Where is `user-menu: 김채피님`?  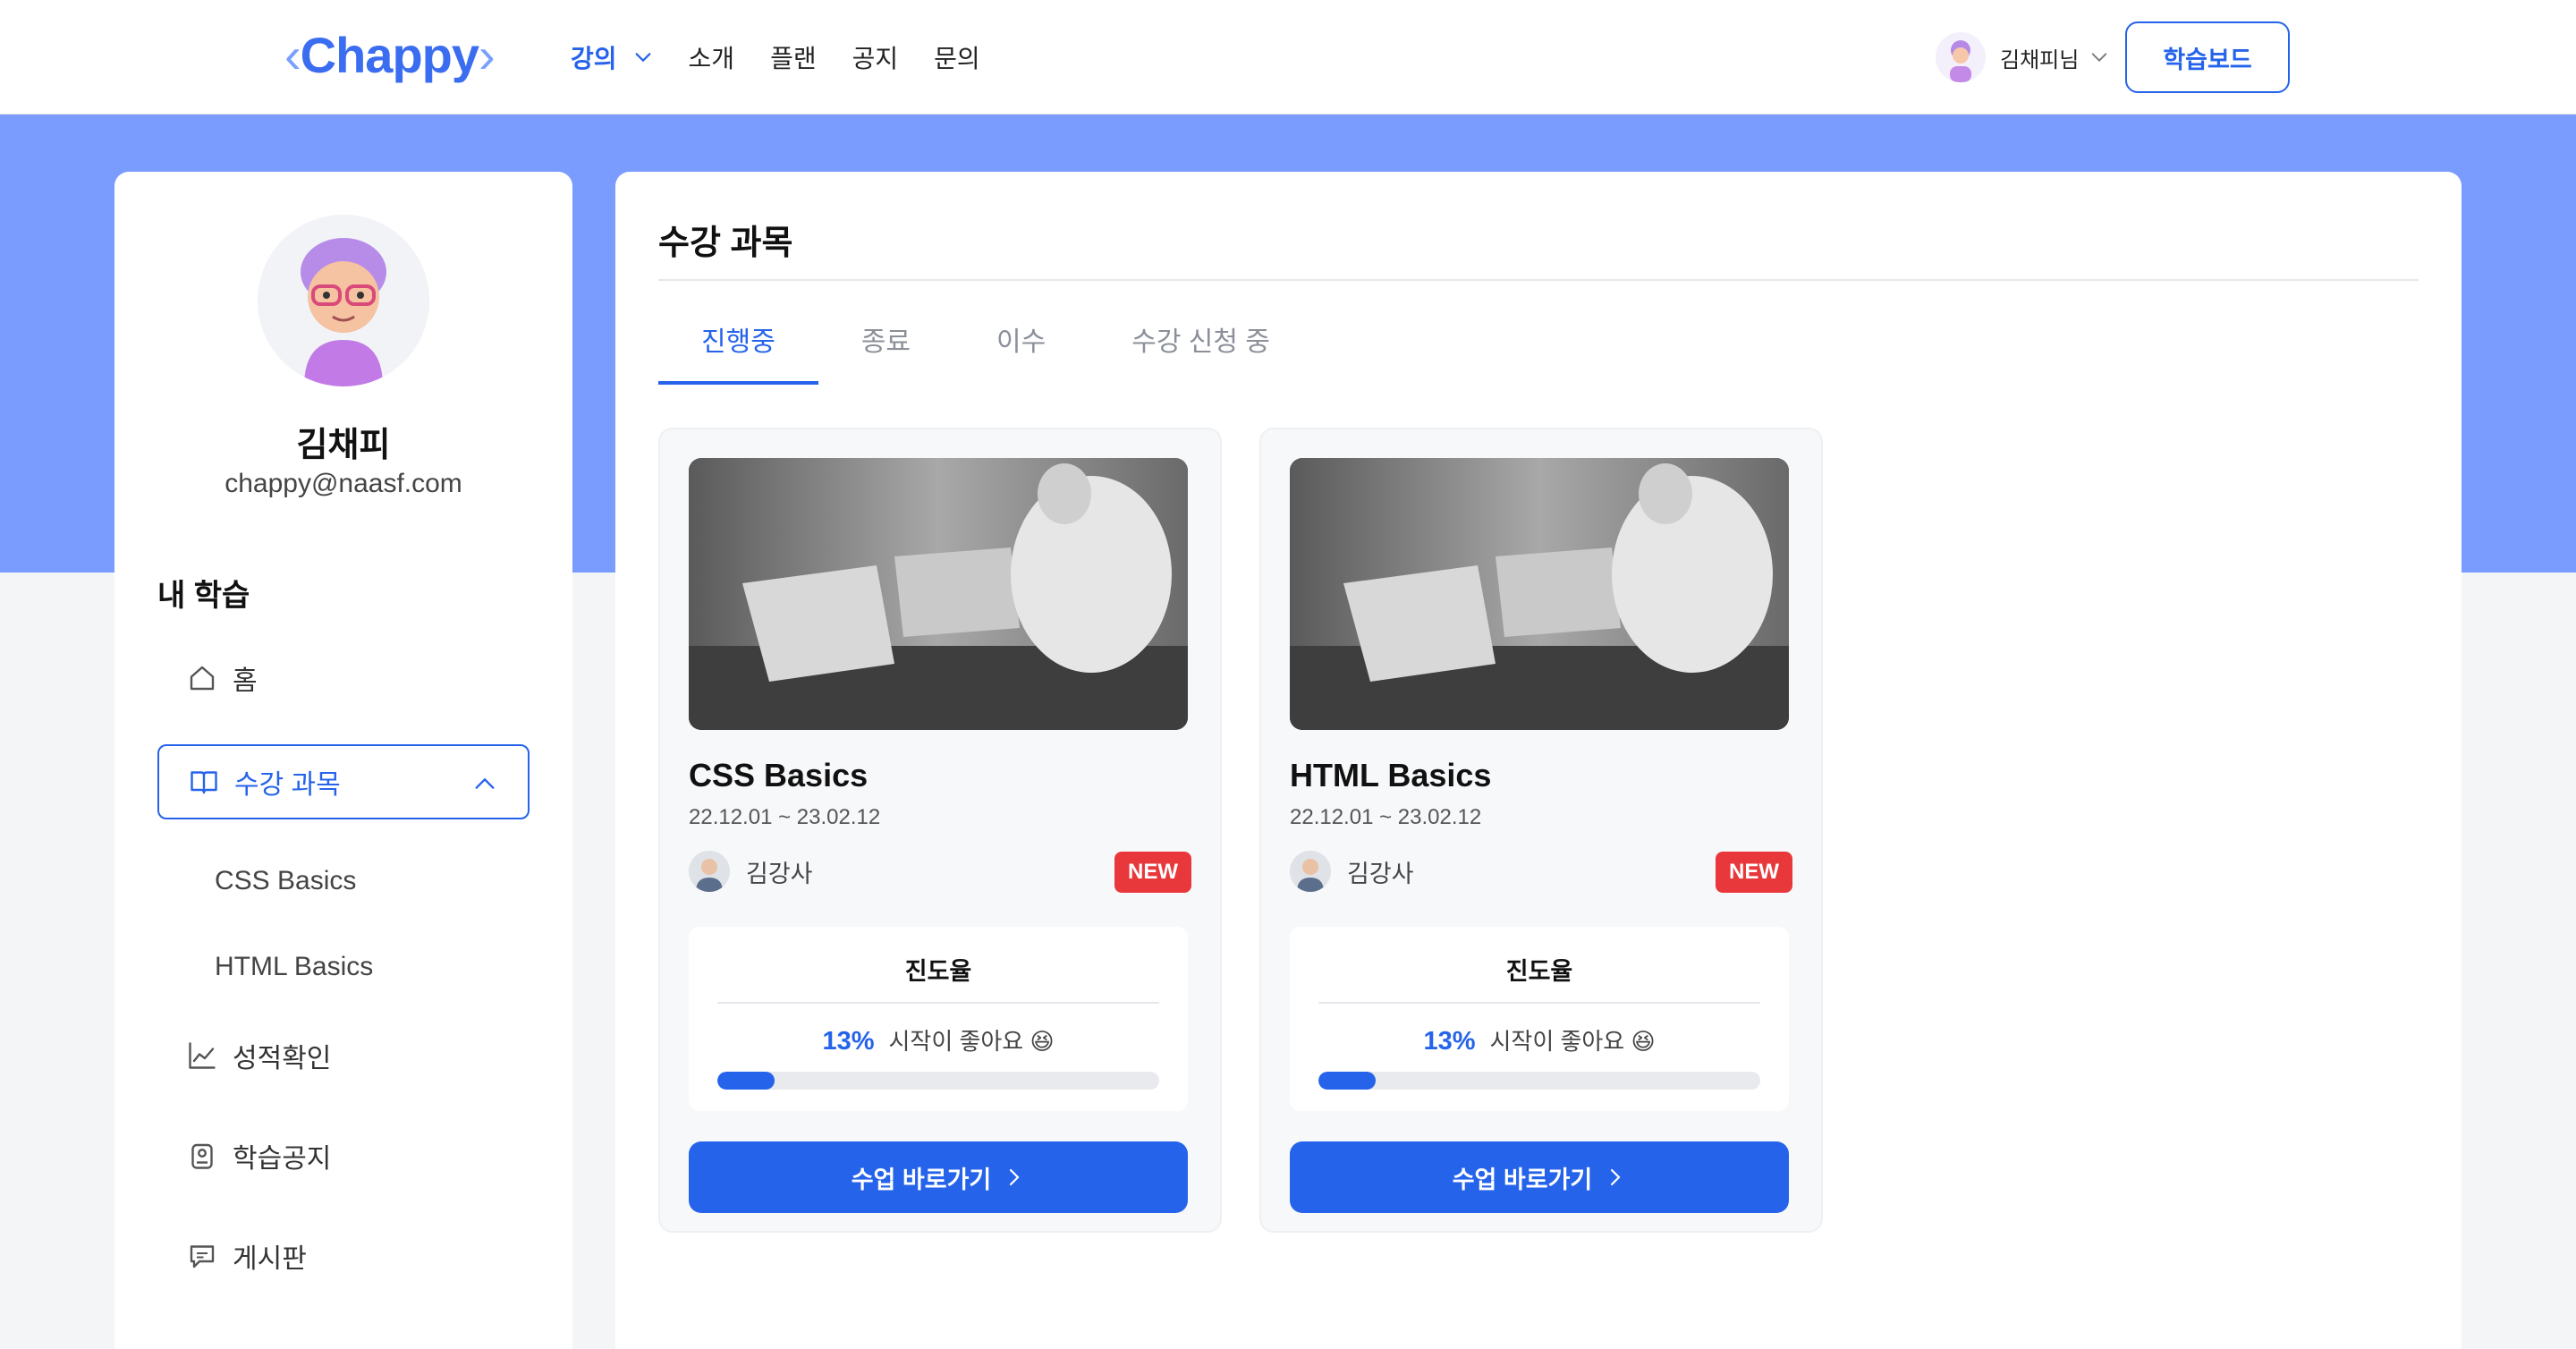 user-menu: 김채피님 is located at coordinates (2022, 57).